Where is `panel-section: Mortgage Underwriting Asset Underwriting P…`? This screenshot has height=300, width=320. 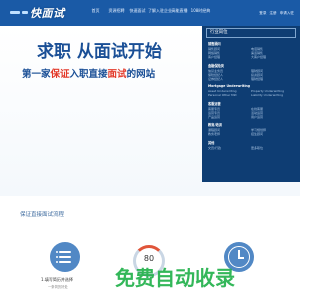 panel-section: Mortgage Underwriting Asset Underwriting P… is located at coordinates (251, 90).